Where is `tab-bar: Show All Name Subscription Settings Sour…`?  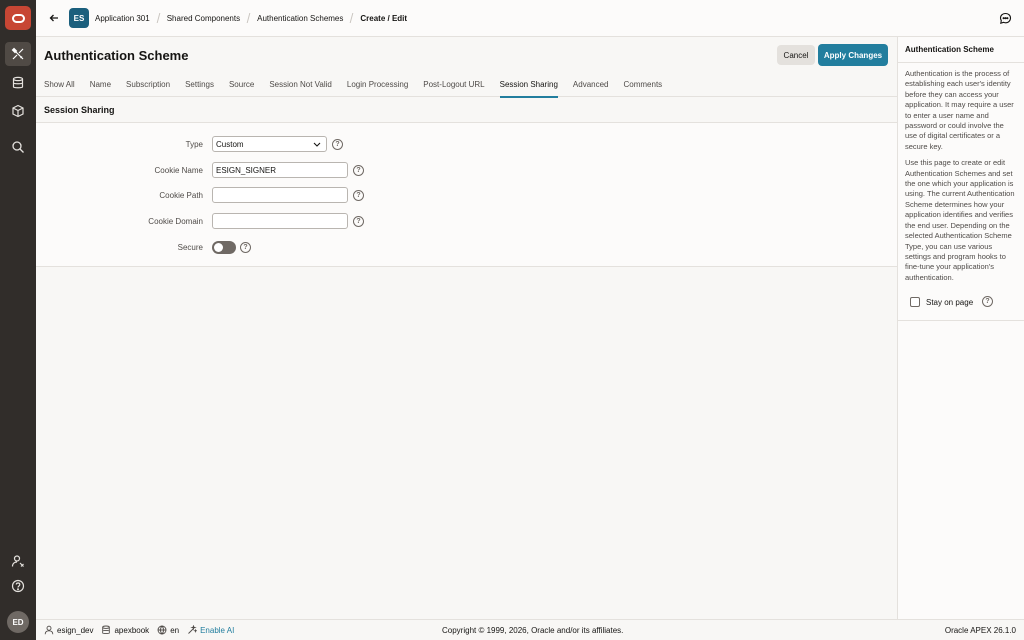 tab-bar: Show All Name Subscription Settings Sour… is located at coordinates (466, 85).